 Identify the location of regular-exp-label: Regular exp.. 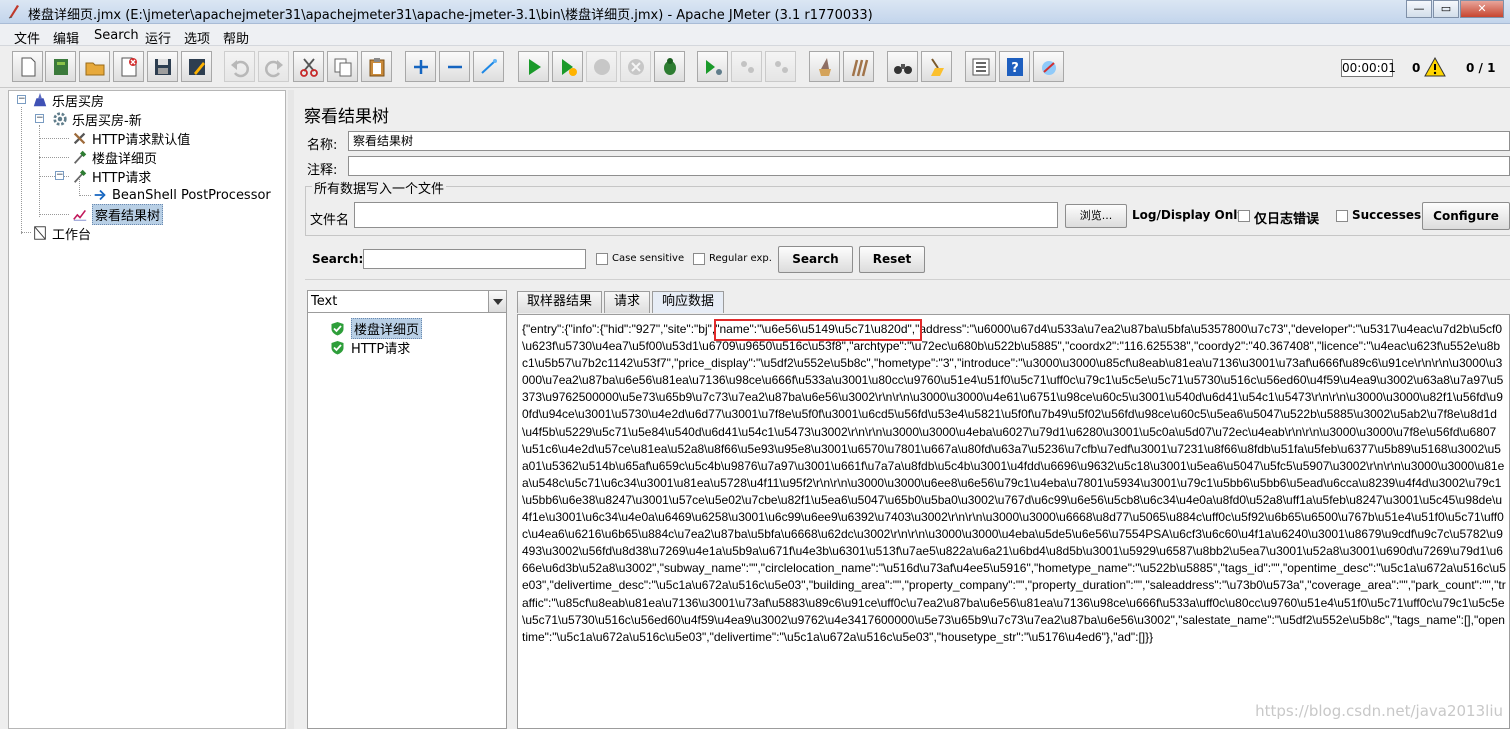
(740, 258).